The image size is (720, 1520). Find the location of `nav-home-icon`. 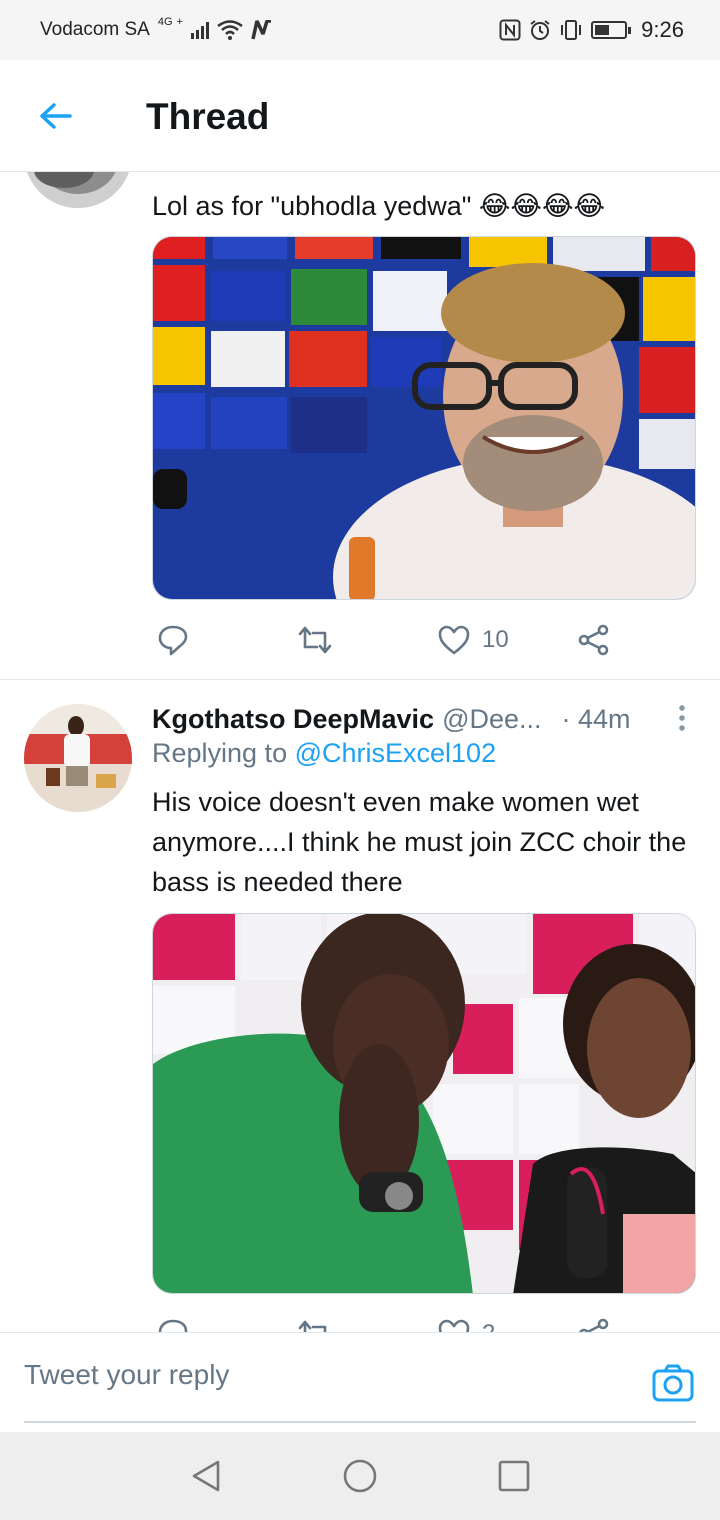

nav-home-icon is located at coordinates (360, 1476).